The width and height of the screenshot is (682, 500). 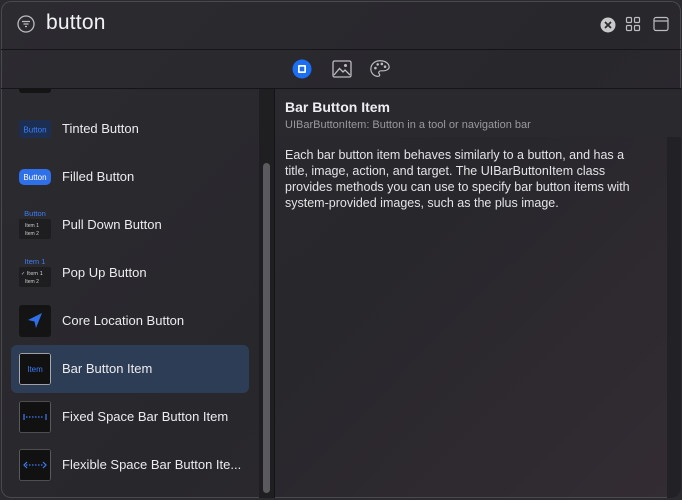 I want to click on list-item-core-location-button: Core Location Button, so click(x=130, y=321).